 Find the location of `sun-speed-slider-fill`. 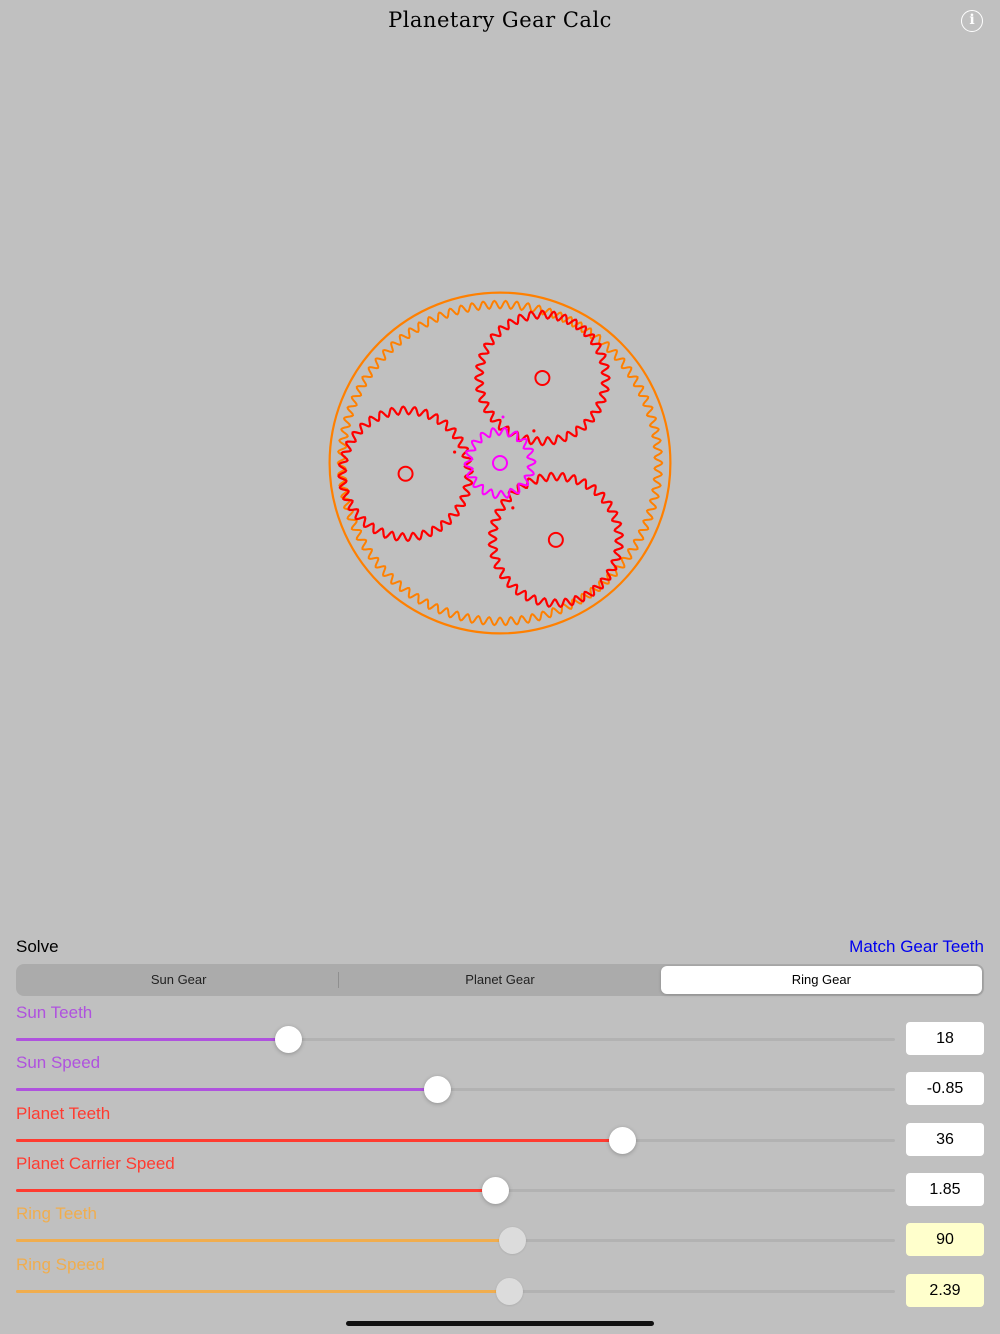

sun-speed-slider-fill is located at coordinates (227, 1090).